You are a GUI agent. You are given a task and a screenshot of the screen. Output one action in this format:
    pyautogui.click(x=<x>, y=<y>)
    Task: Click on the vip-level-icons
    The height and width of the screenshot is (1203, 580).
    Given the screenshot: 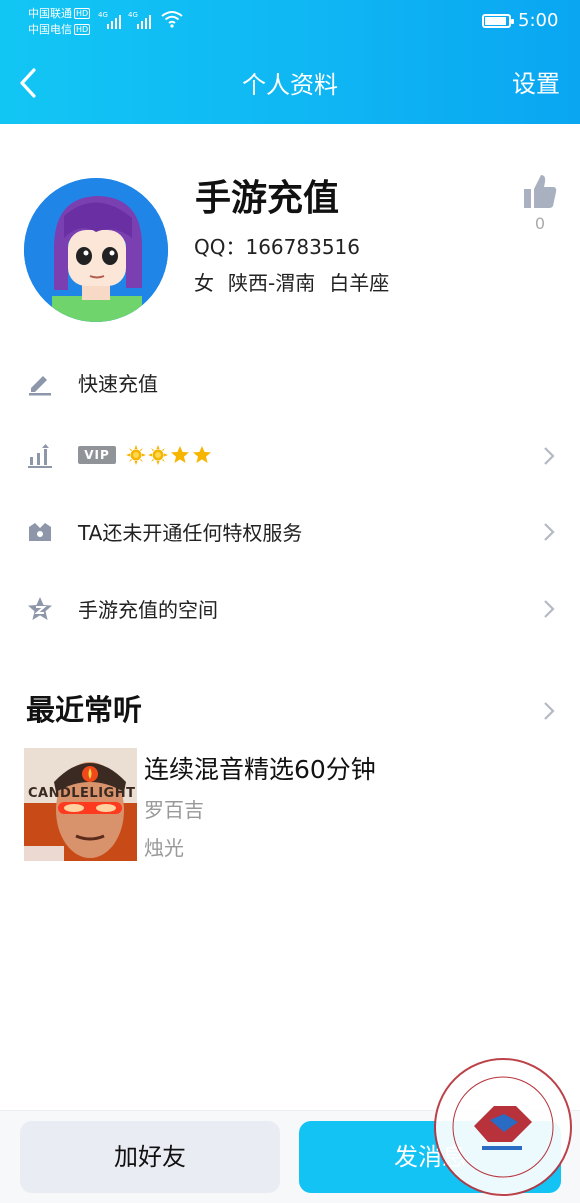 What is the action you would take?
    pyautogui.click(x=169, y=455)
    